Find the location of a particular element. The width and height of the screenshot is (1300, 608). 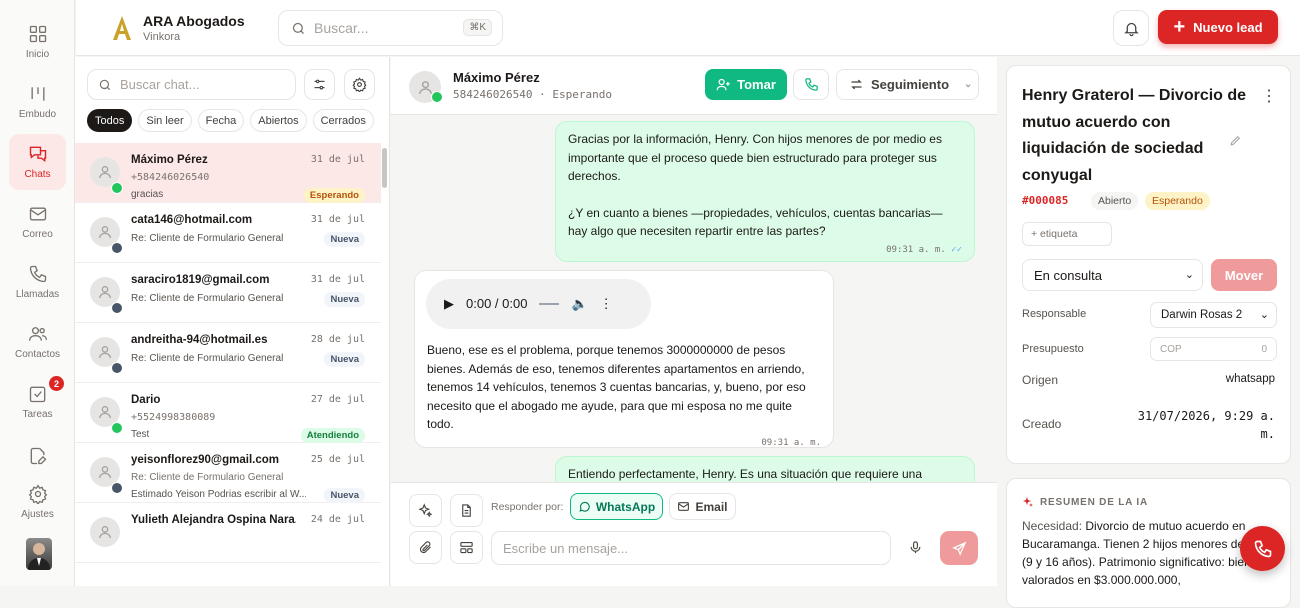

chat-date: 28 de jul is located at coordinates (337, 339).